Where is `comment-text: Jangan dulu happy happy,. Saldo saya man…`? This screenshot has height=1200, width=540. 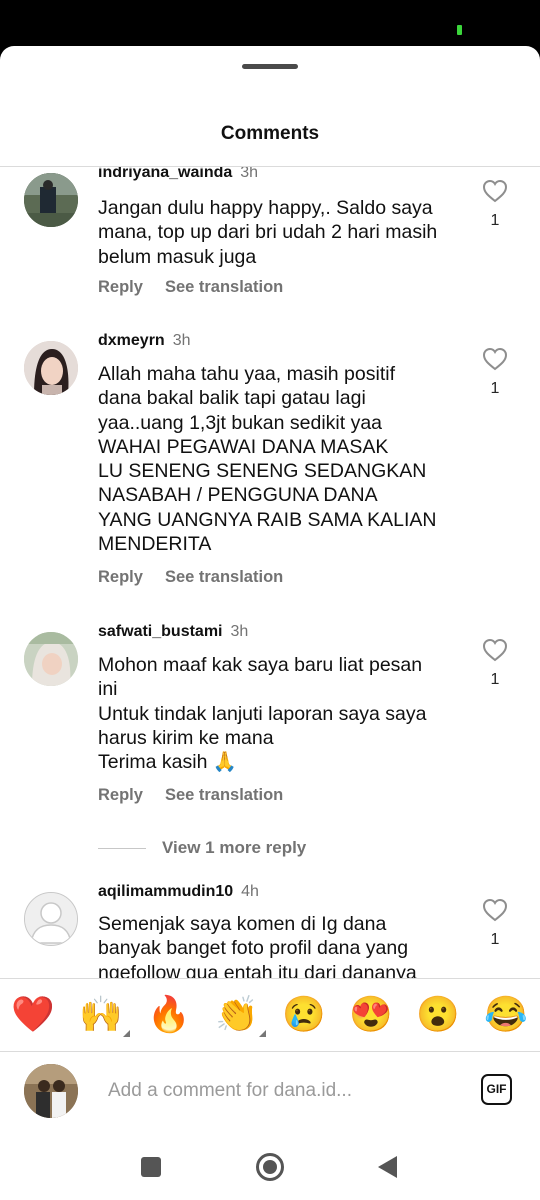
comment-text: Jangan dulu happy happy,. Saldo saya man… is located at coordinates (268, 232).